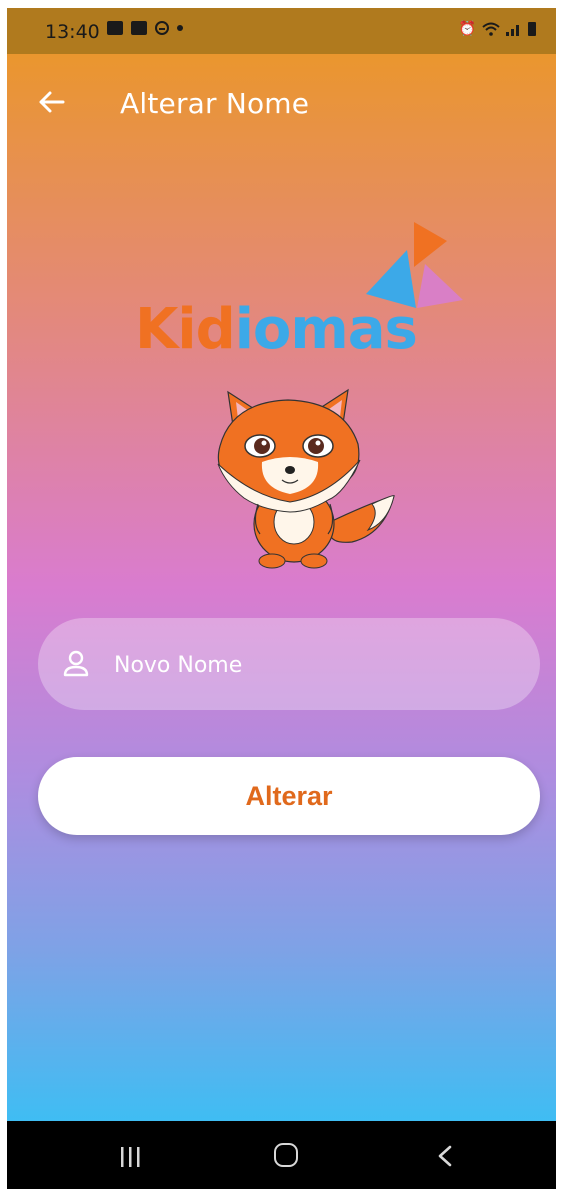 The height and width of the screenshot is (1189, 563). Describe the element at coordinates (185, 329) in the screenshot. I see `logo-text-kid: Kid` at that location.